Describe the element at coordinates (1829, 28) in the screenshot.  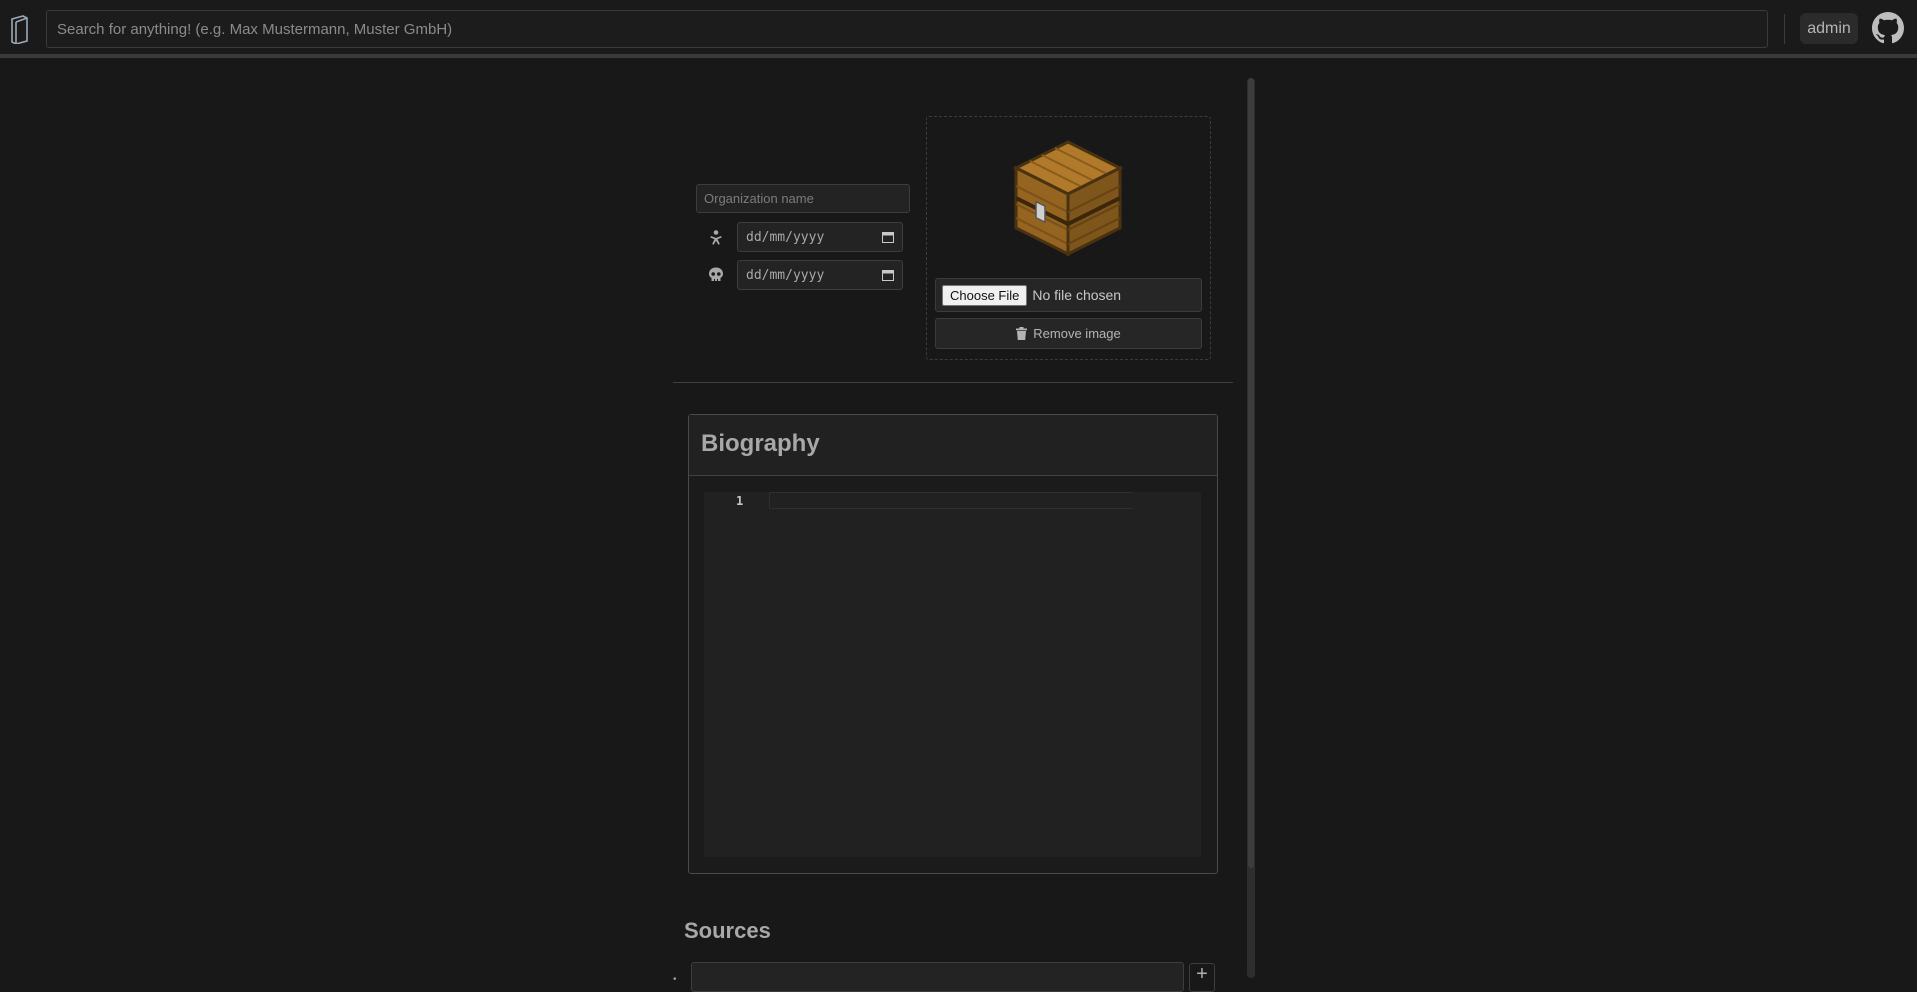
I see `user-button: admin` at that location.